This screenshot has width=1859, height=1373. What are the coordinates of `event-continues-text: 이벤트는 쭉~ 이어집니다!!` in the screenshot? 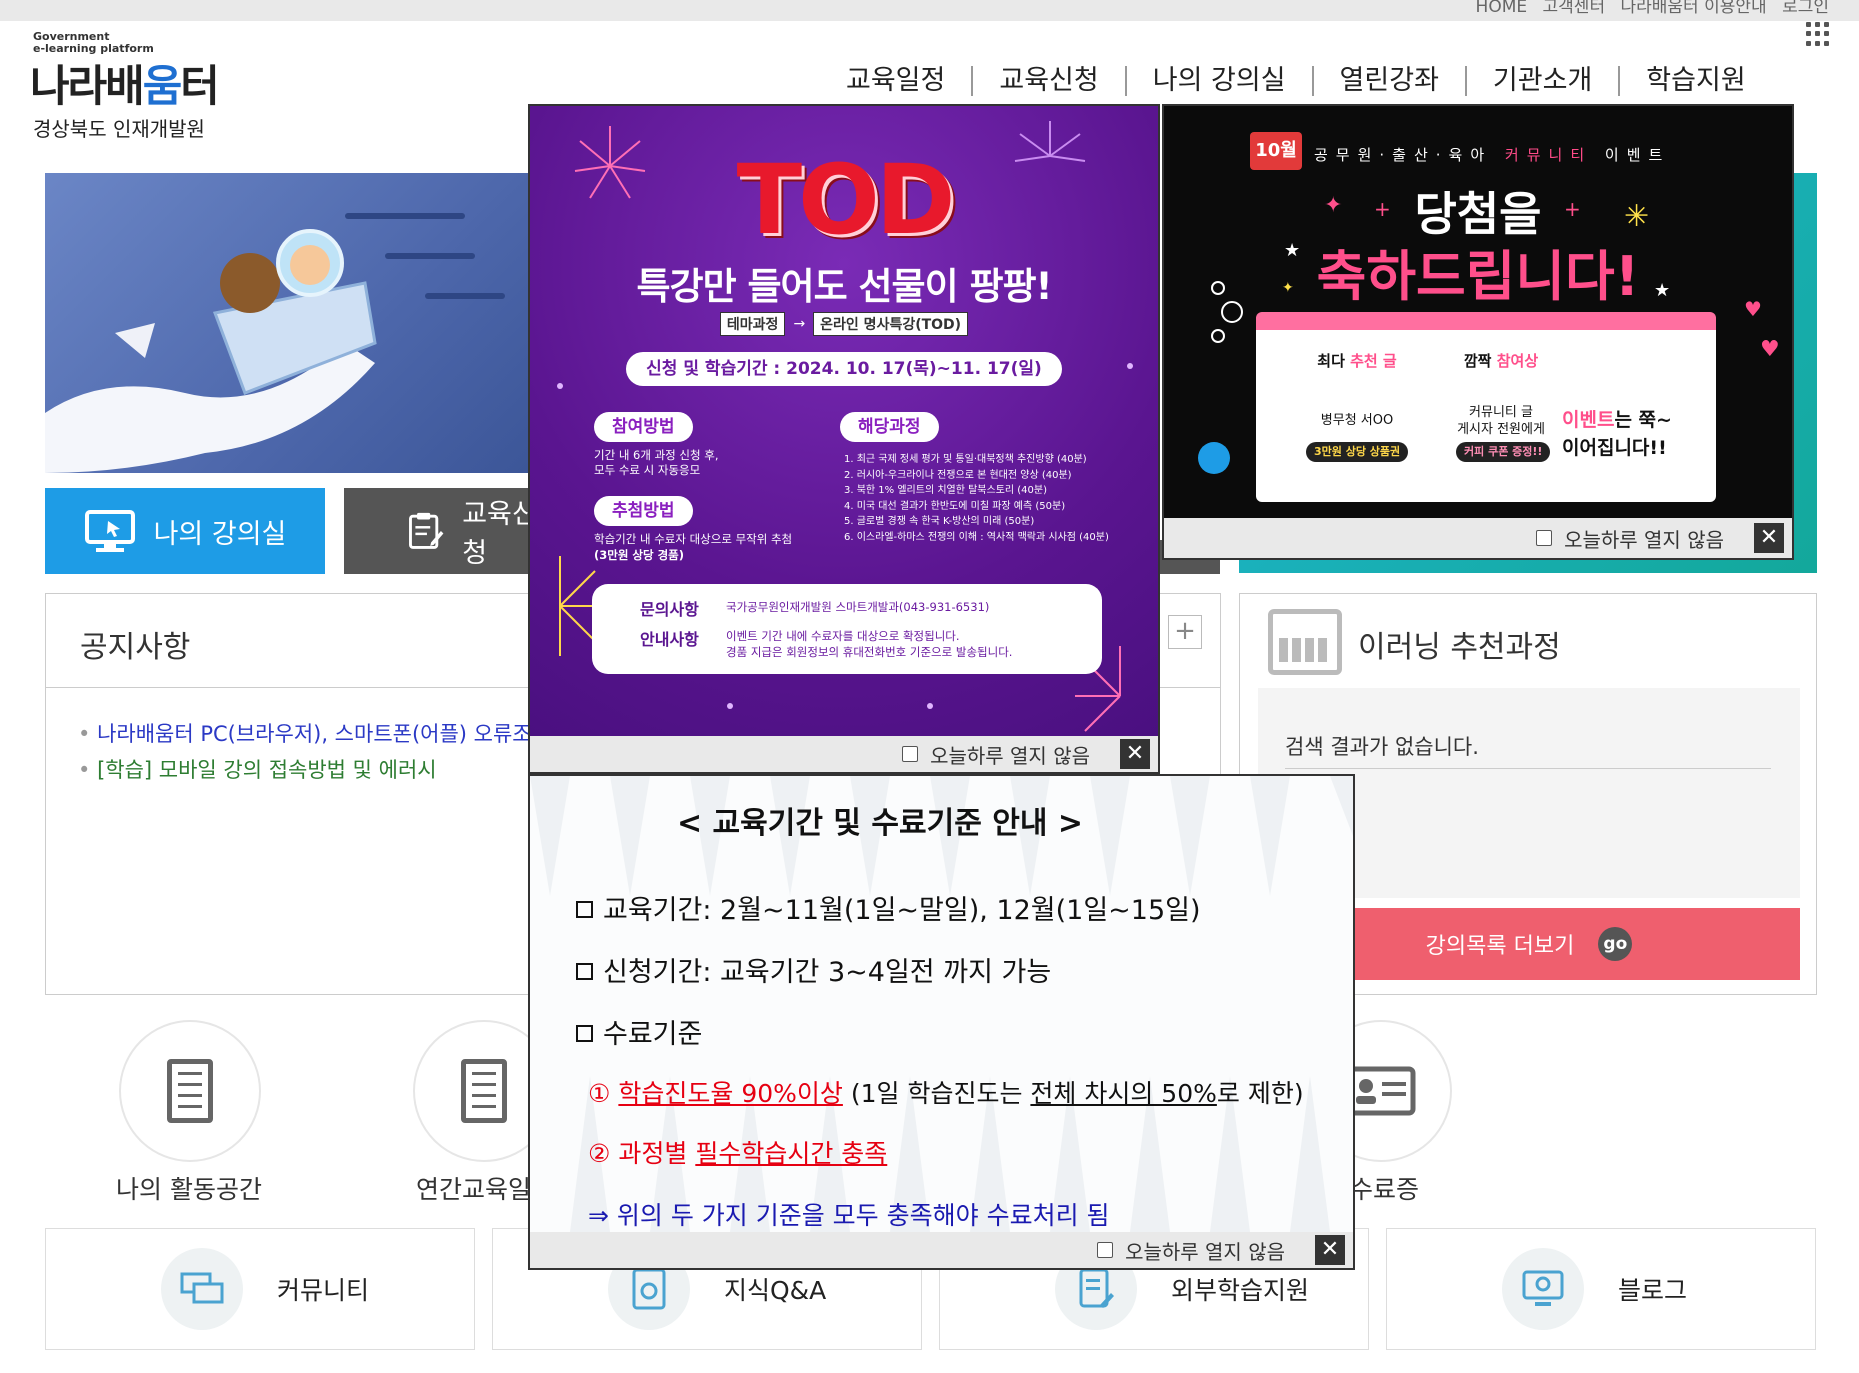 It's located at (1617, 434).